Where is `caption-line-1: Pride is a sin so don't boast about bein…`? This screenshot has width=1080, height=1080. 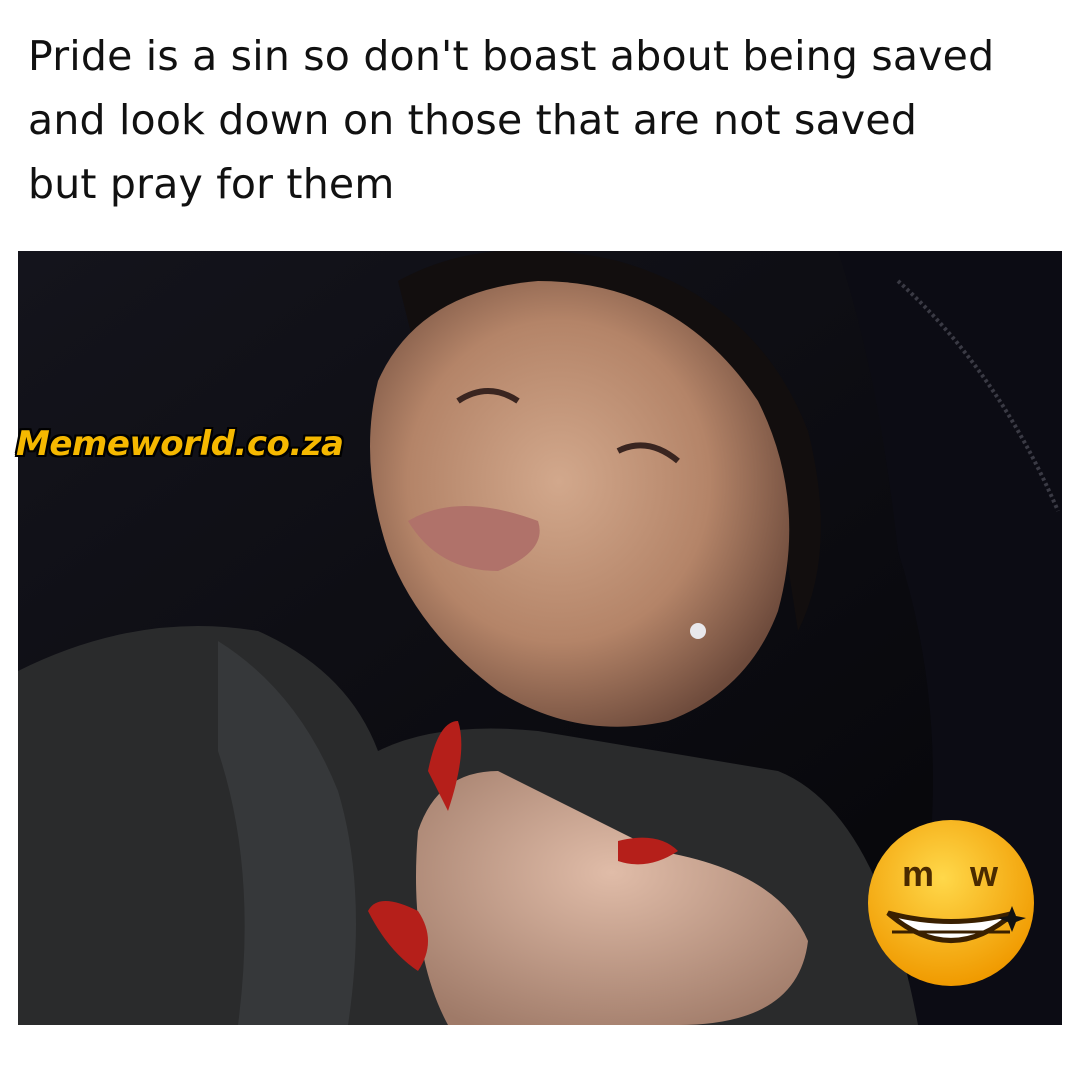 caption-line-1: Pride is a sin so don't boast about bein… is located at coordinates (511, 56).